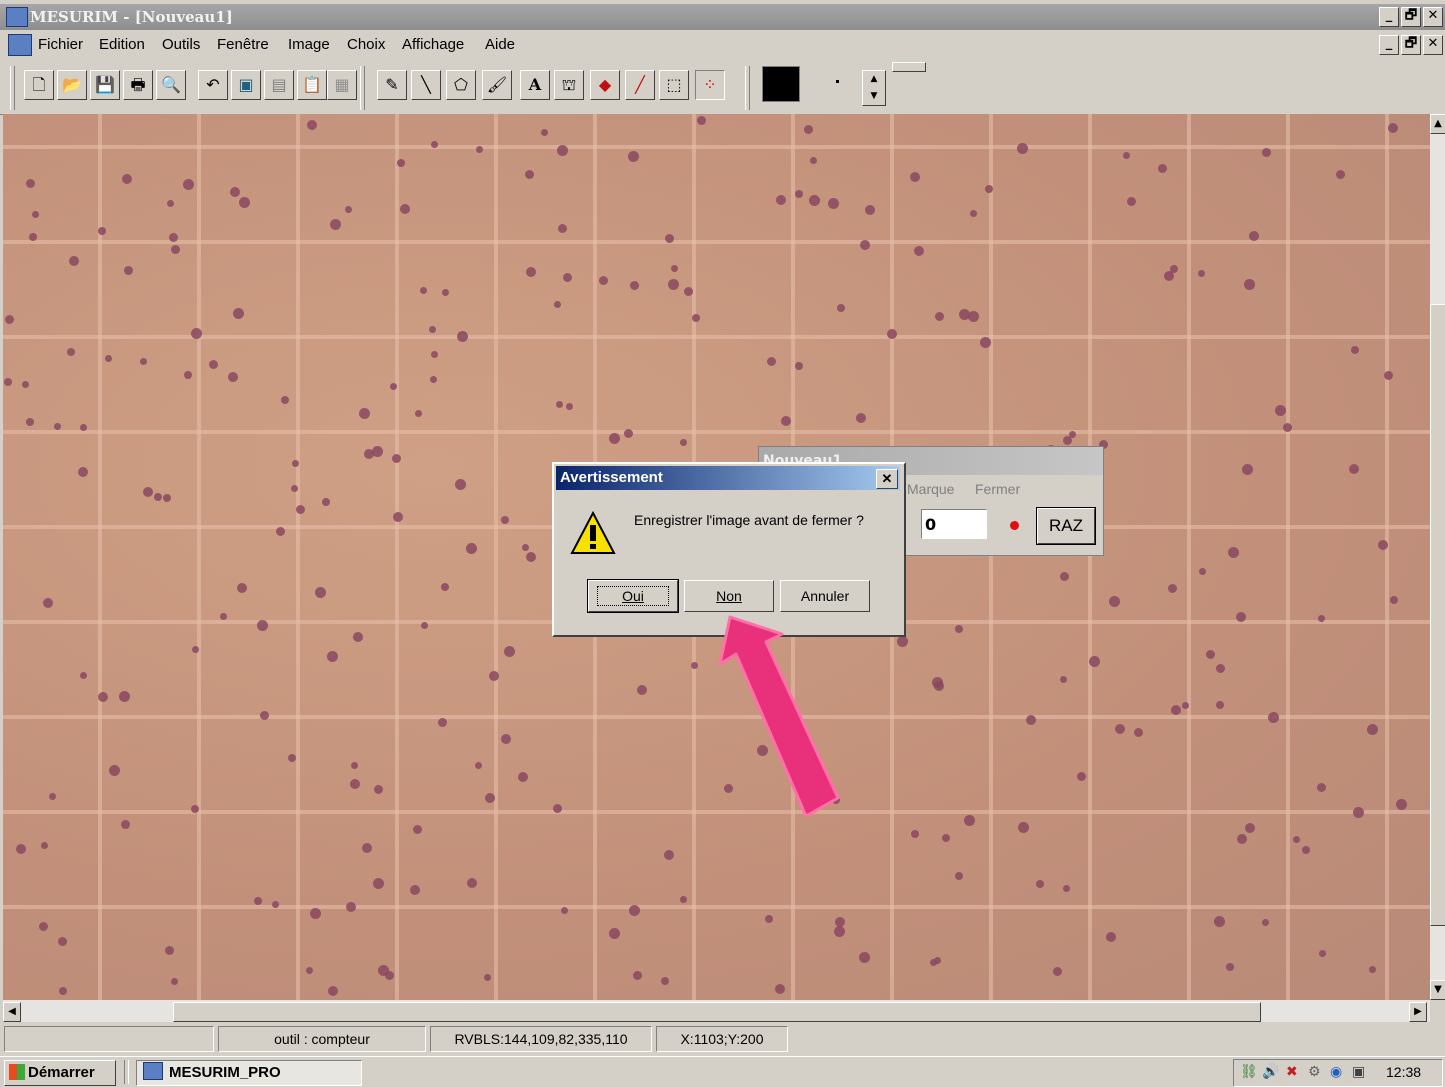 Image resolution: width=1445 pixels, height=1087 pixels. What do you see at coordinates (605, 85) in the screenshot?
I see `fill-icon: ◆` at bounding box center [605, 85].